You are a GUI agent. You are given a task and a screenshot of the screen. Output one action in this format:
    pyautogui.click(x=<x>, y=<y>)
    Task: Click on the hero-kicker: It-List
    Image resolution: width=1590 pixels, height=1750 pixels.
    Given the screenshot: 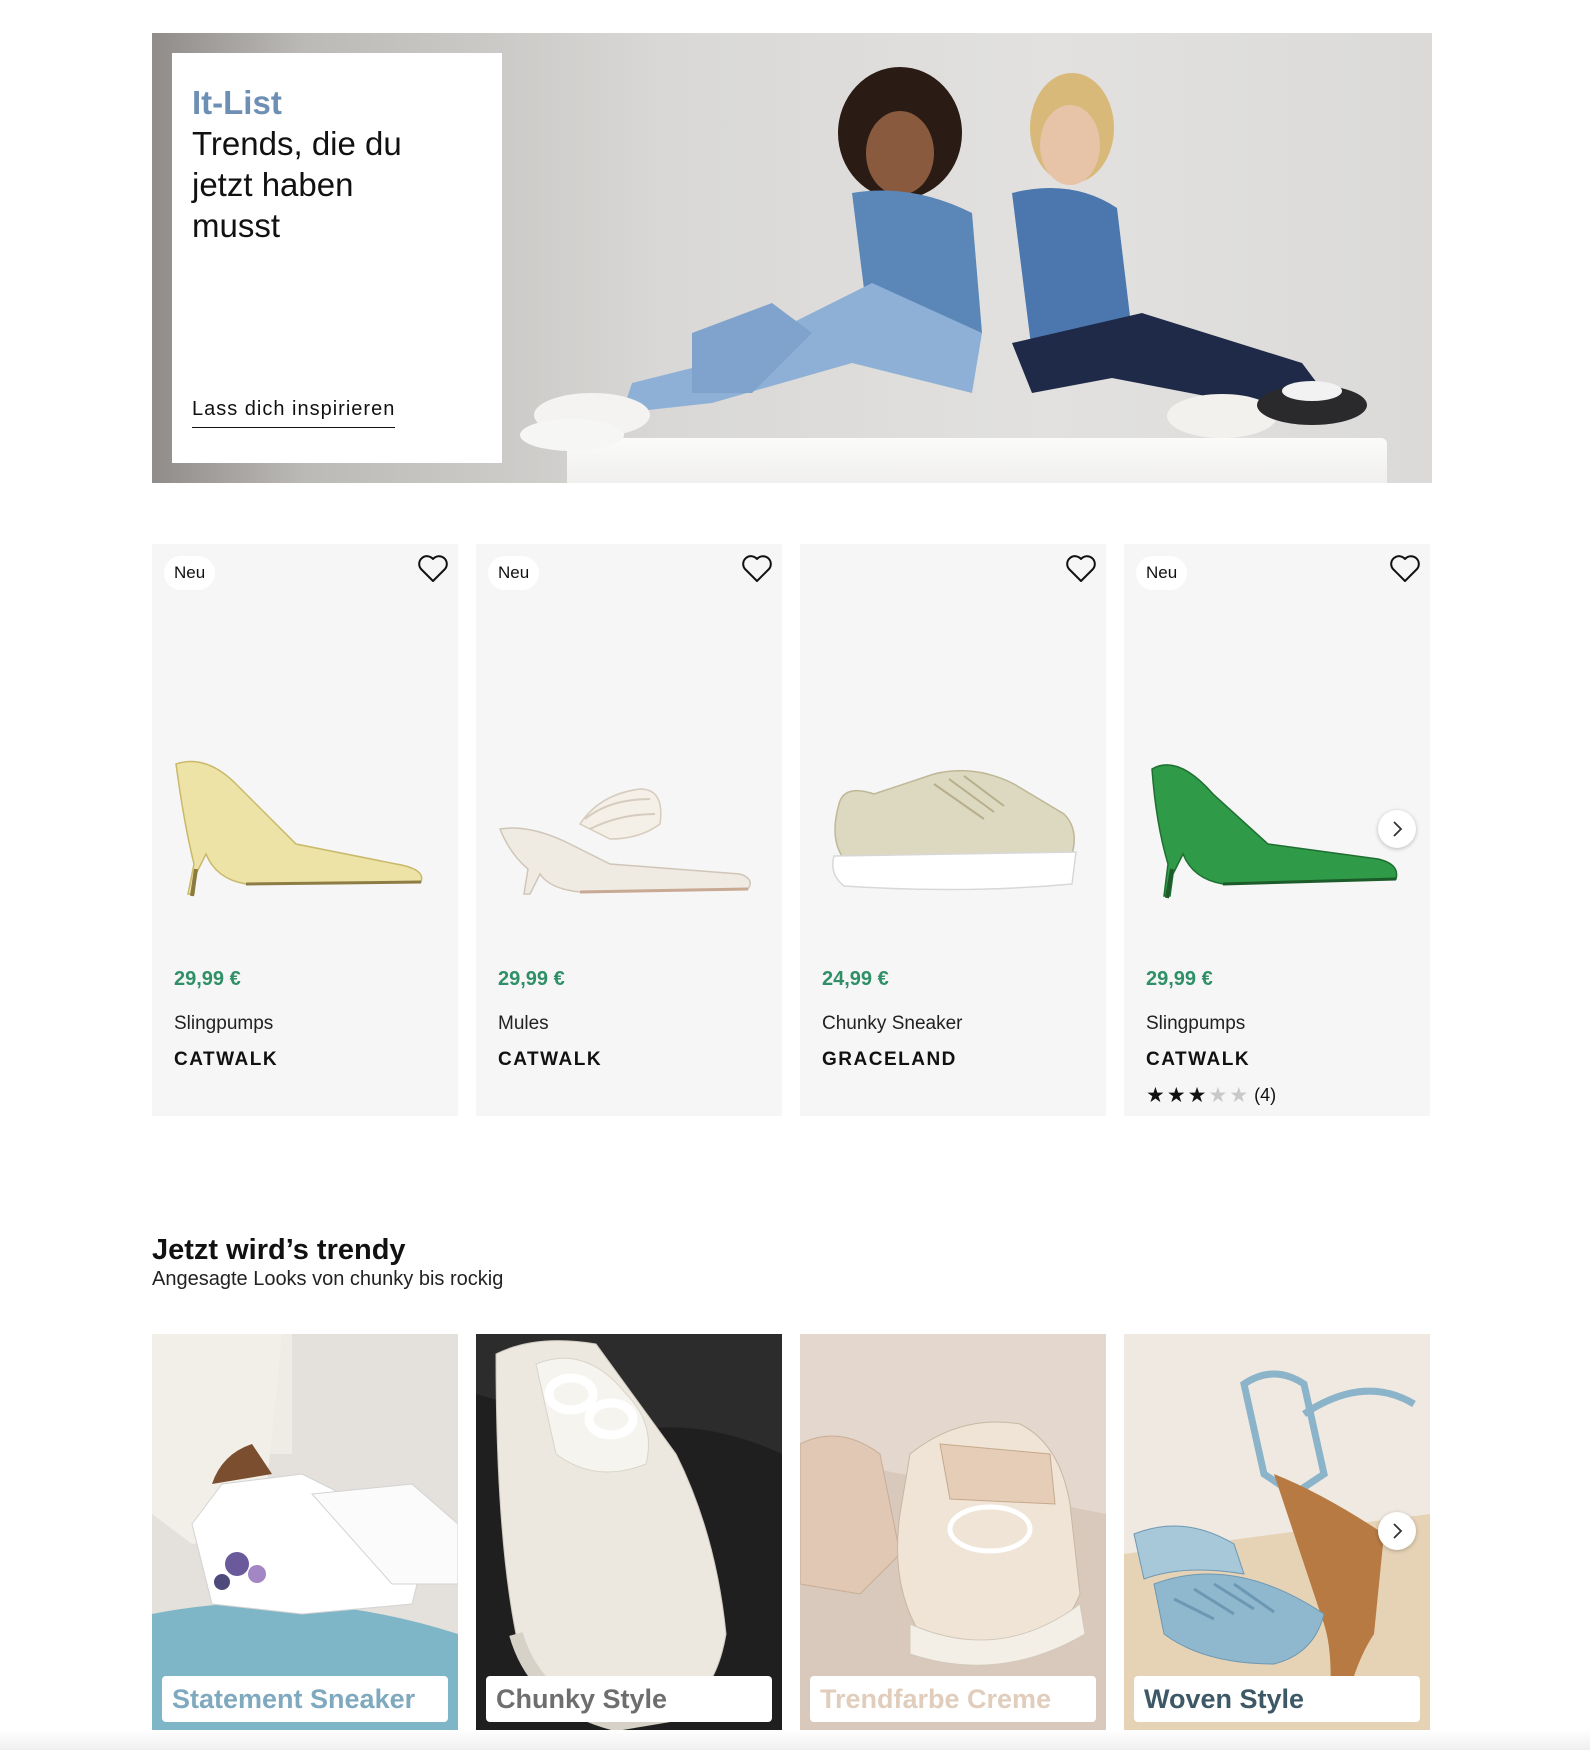 What is the action you would take?
    pyautogui.click(x=237, y=102)
    